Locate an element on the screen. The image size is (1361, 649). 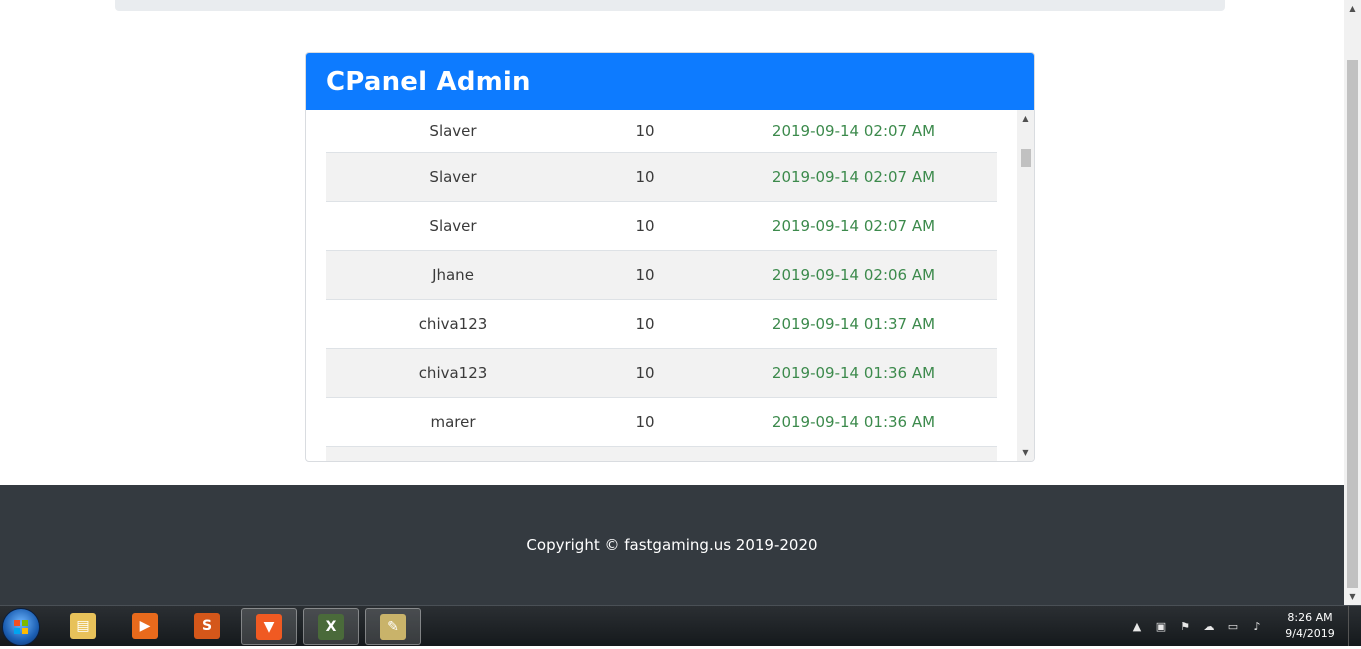
card-title: CPanel Admin is located at coordinates (428, 81).